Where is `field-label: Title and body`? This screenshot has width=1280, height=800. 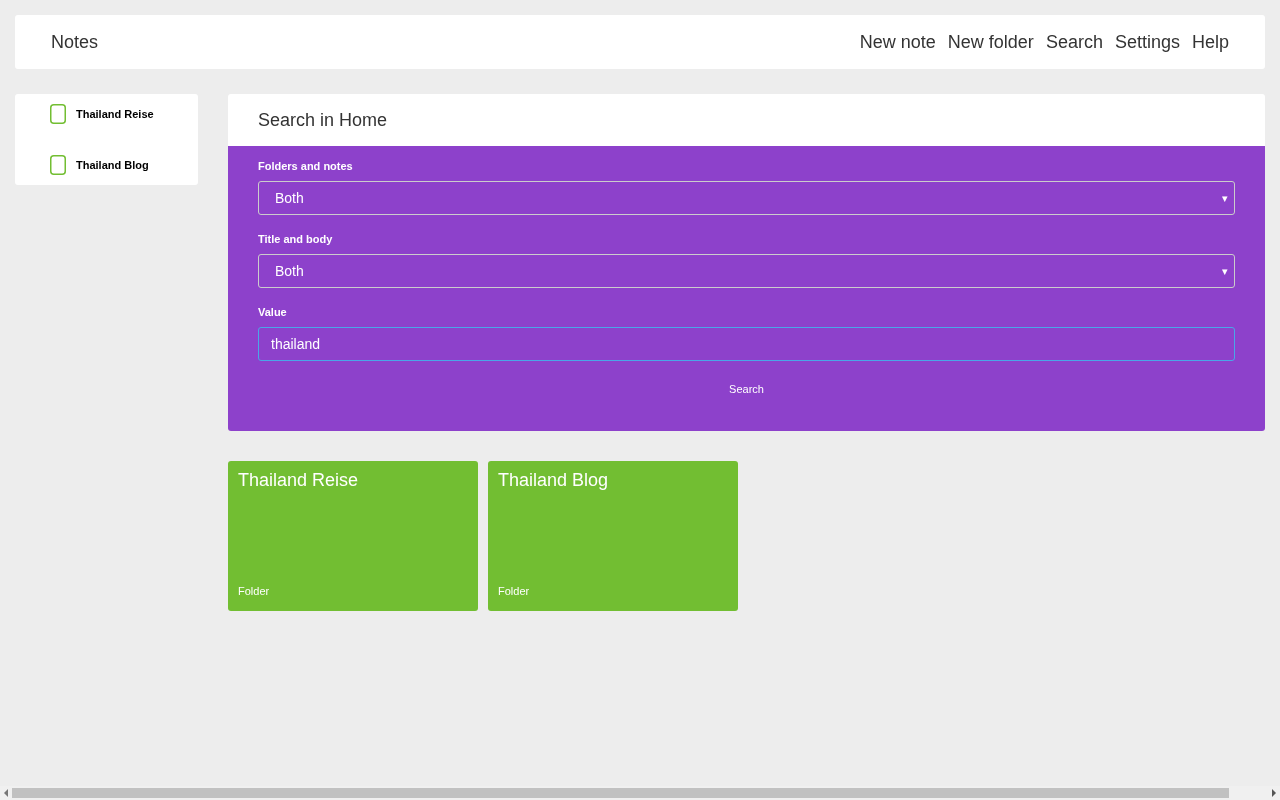 field-label: Title and body is located at coordinates (296, 239).